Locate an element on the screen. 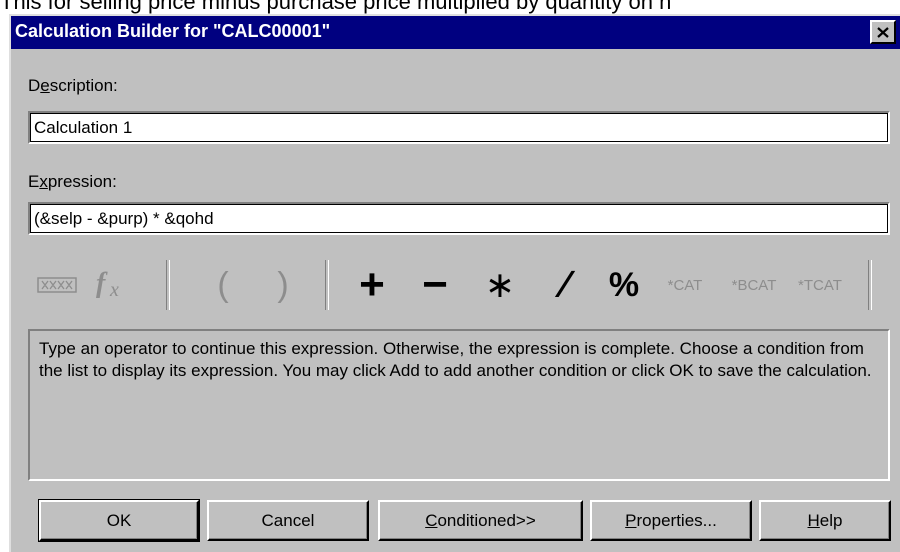  conditioned-button: Conditioned>> is located at coordinates (480, 520).